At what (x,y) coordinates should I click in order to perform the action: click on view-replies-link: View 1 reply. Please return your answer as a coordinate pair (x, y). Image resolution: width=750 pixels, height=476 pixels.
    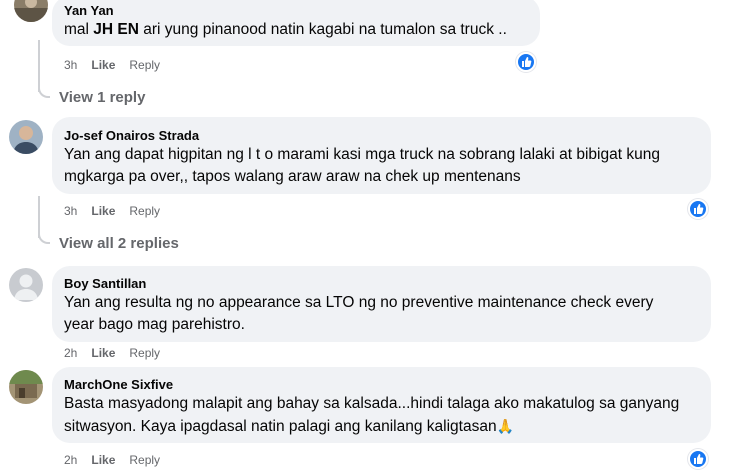
    Looking at the image, I should click on (102, 97).